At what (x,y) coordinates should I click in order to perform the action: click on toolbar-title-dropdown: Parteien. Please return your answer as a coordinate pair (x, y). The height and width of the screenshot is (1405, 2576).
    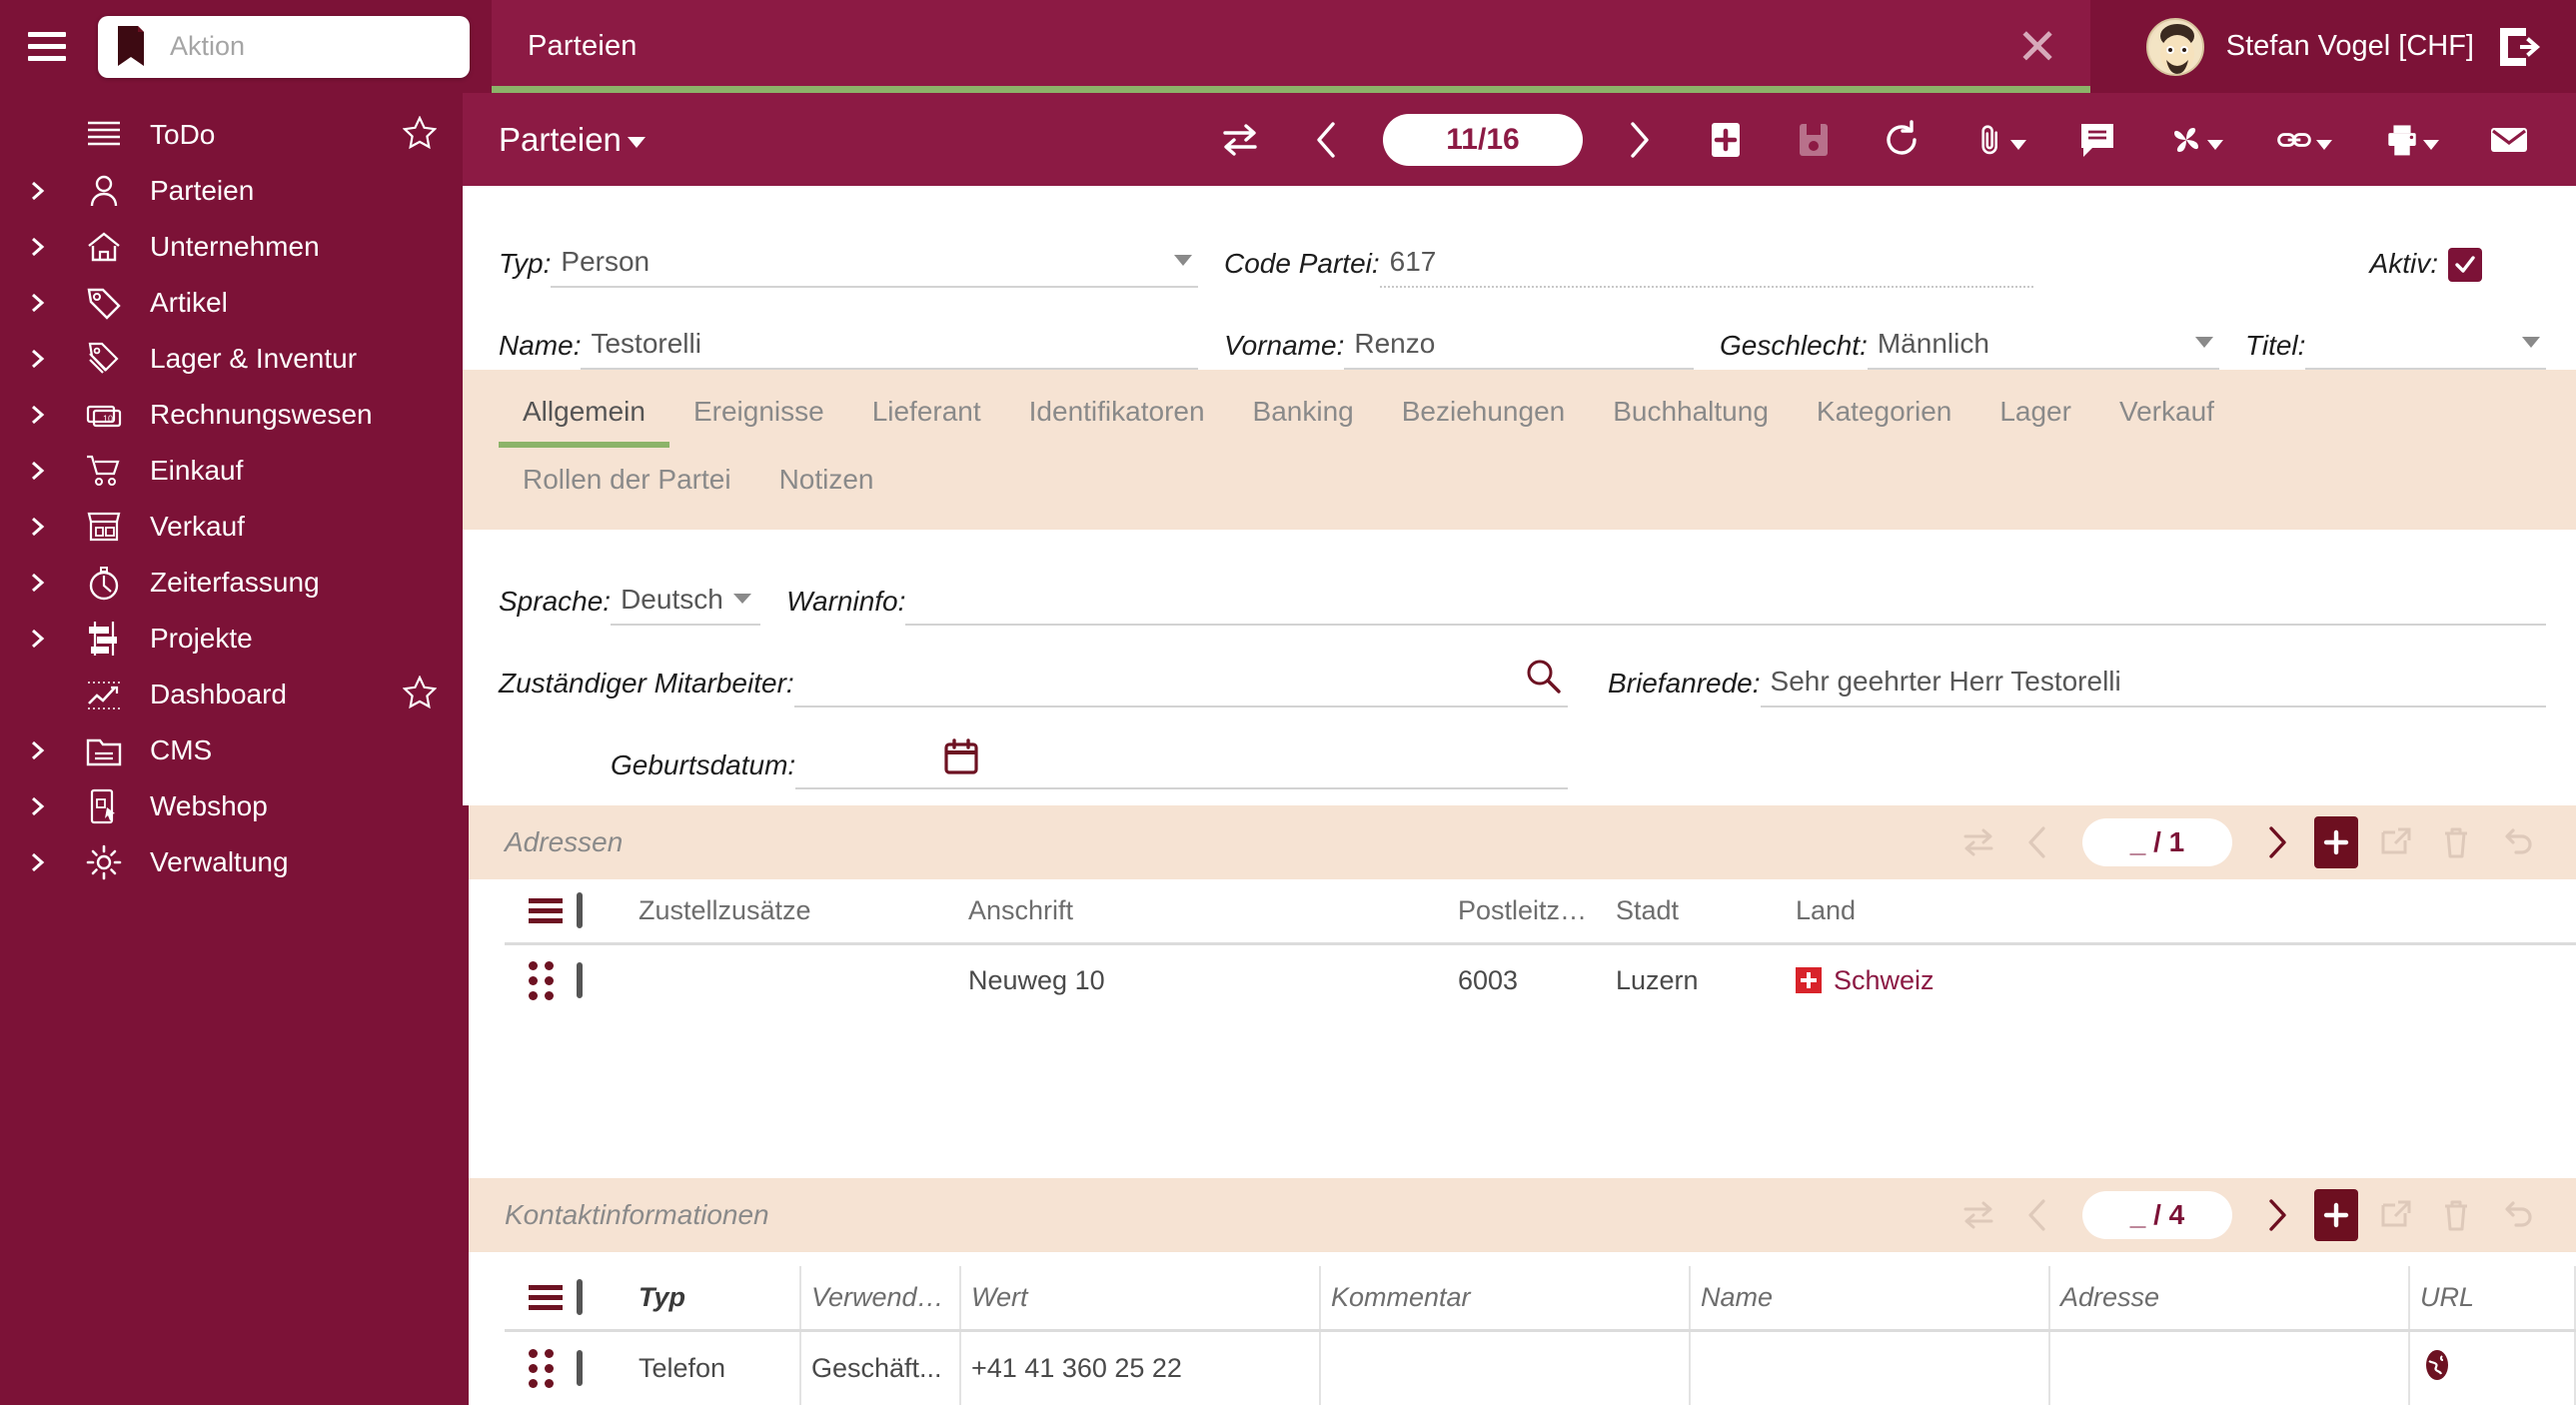
    Looking at the image, I should click on (572, 140).